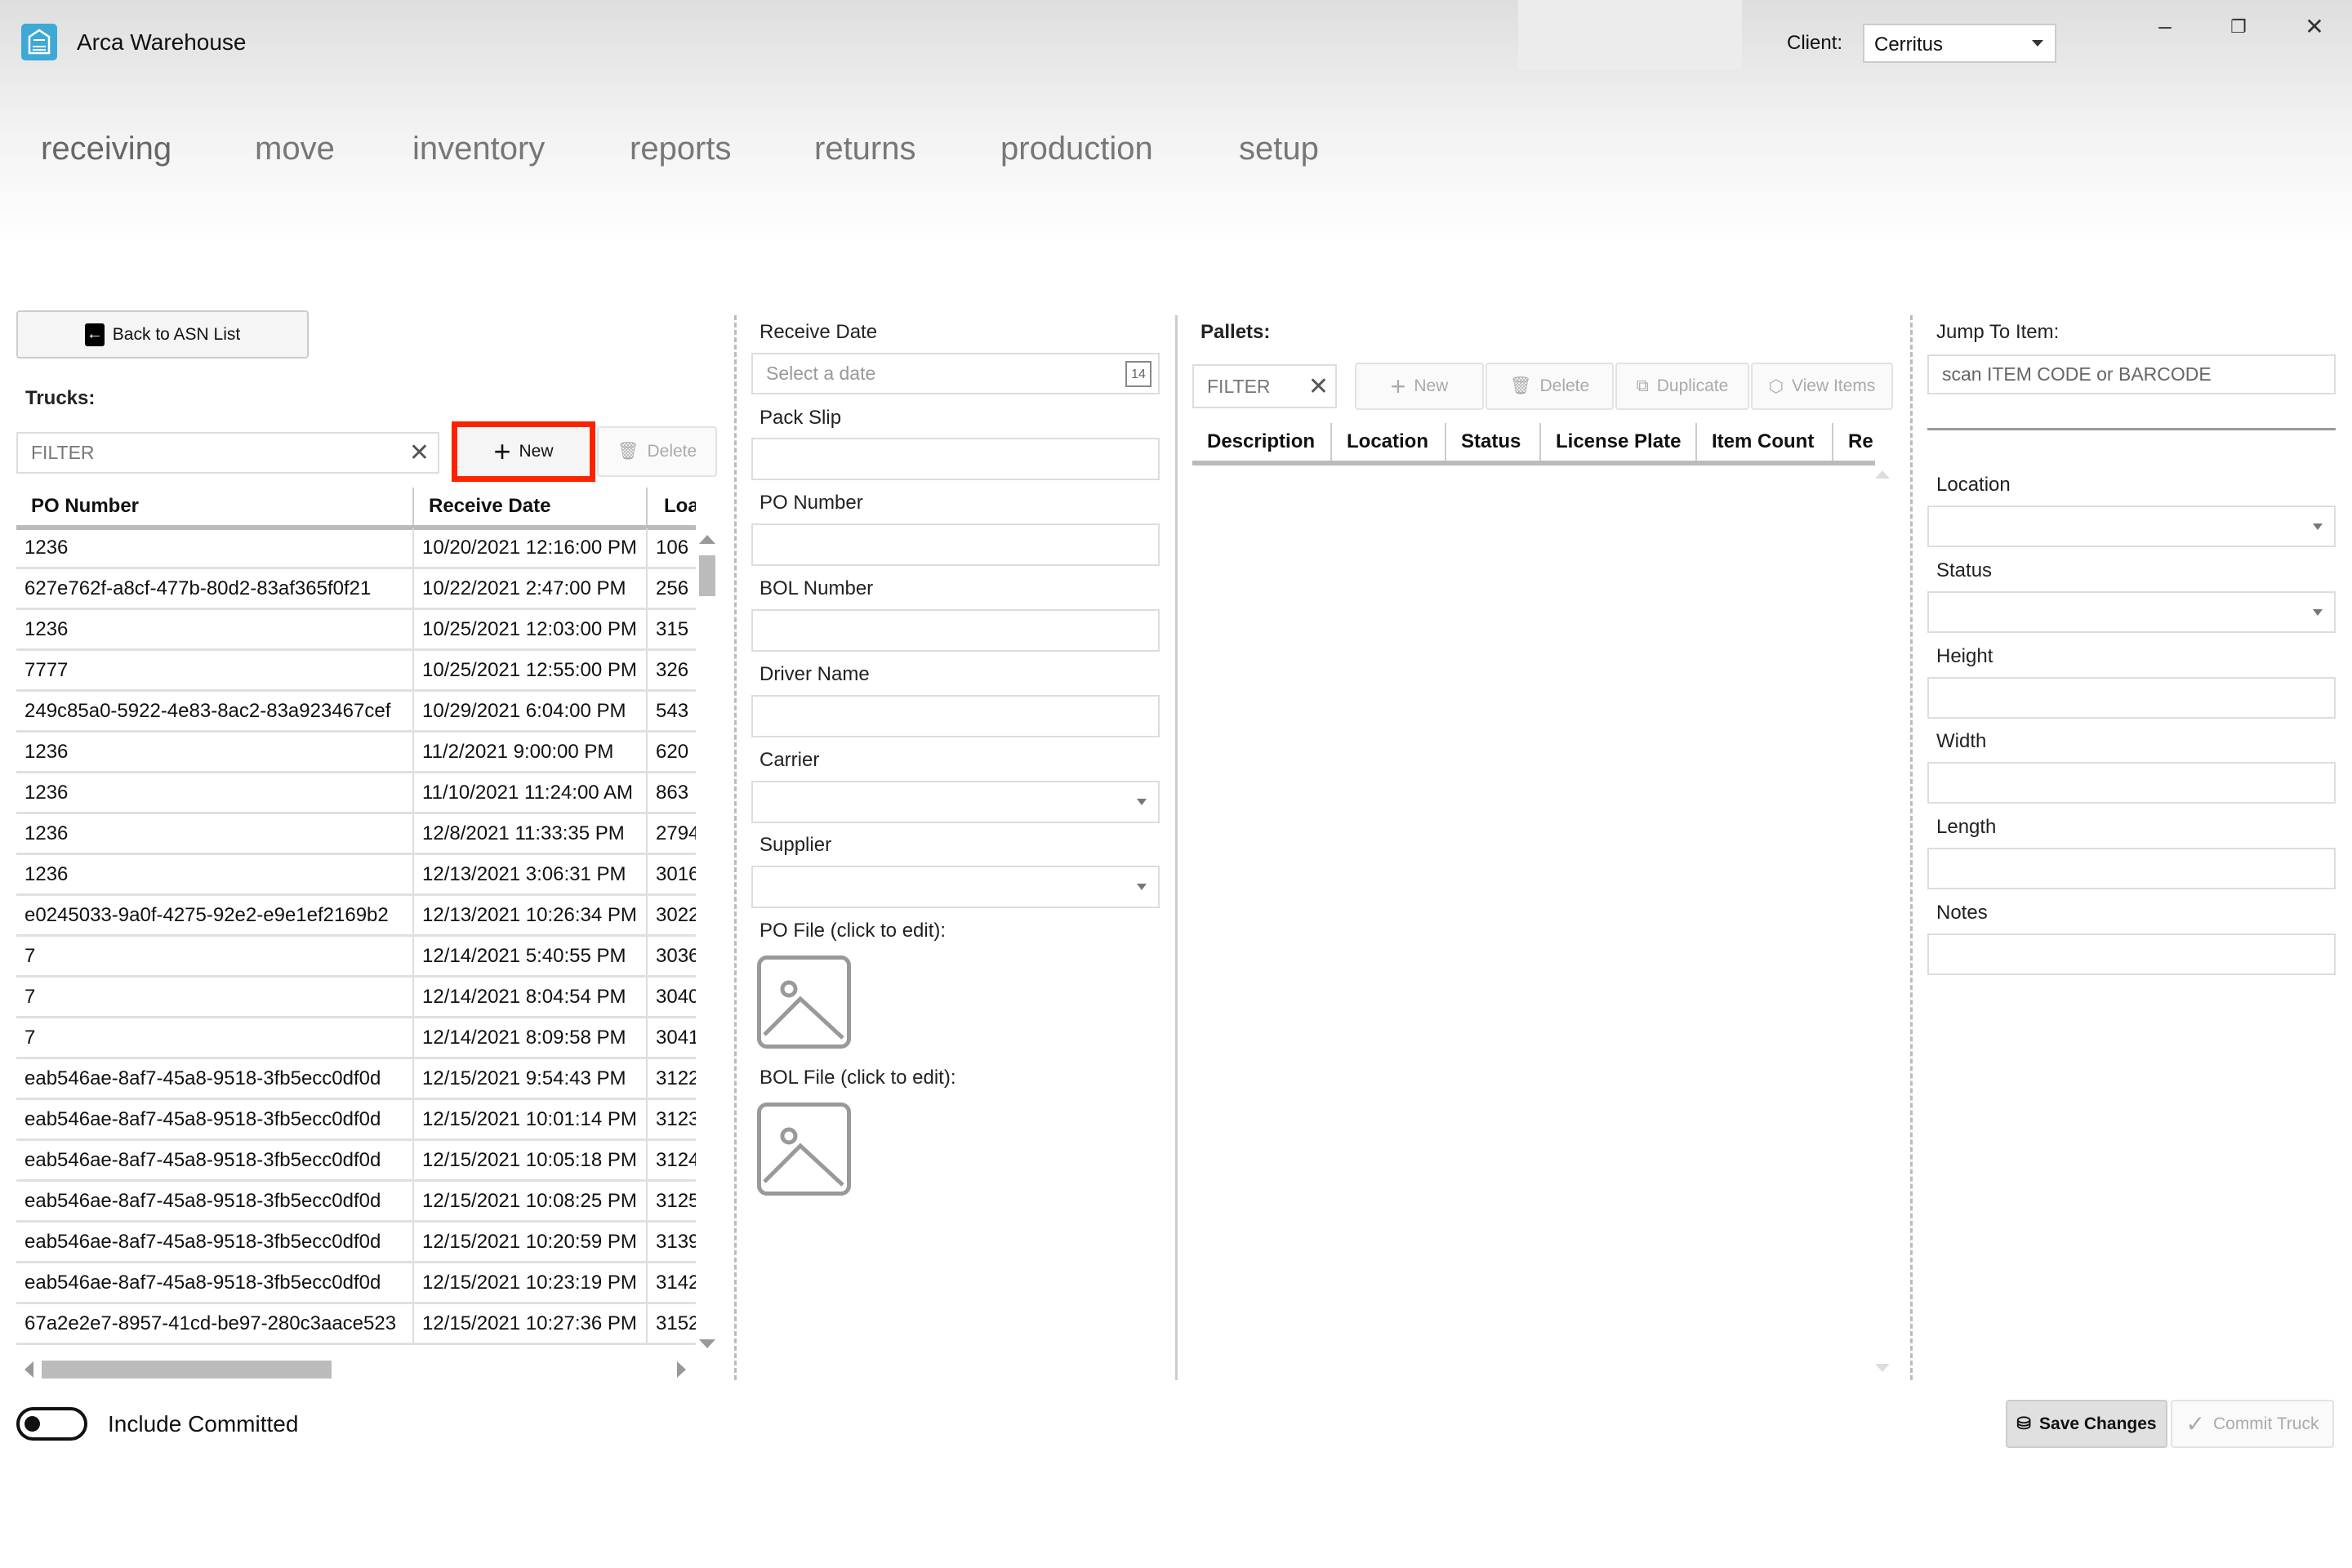  Describe the element at coordinates (865, 149) in the screenshot. I see `nav-returns: returns` at that location.